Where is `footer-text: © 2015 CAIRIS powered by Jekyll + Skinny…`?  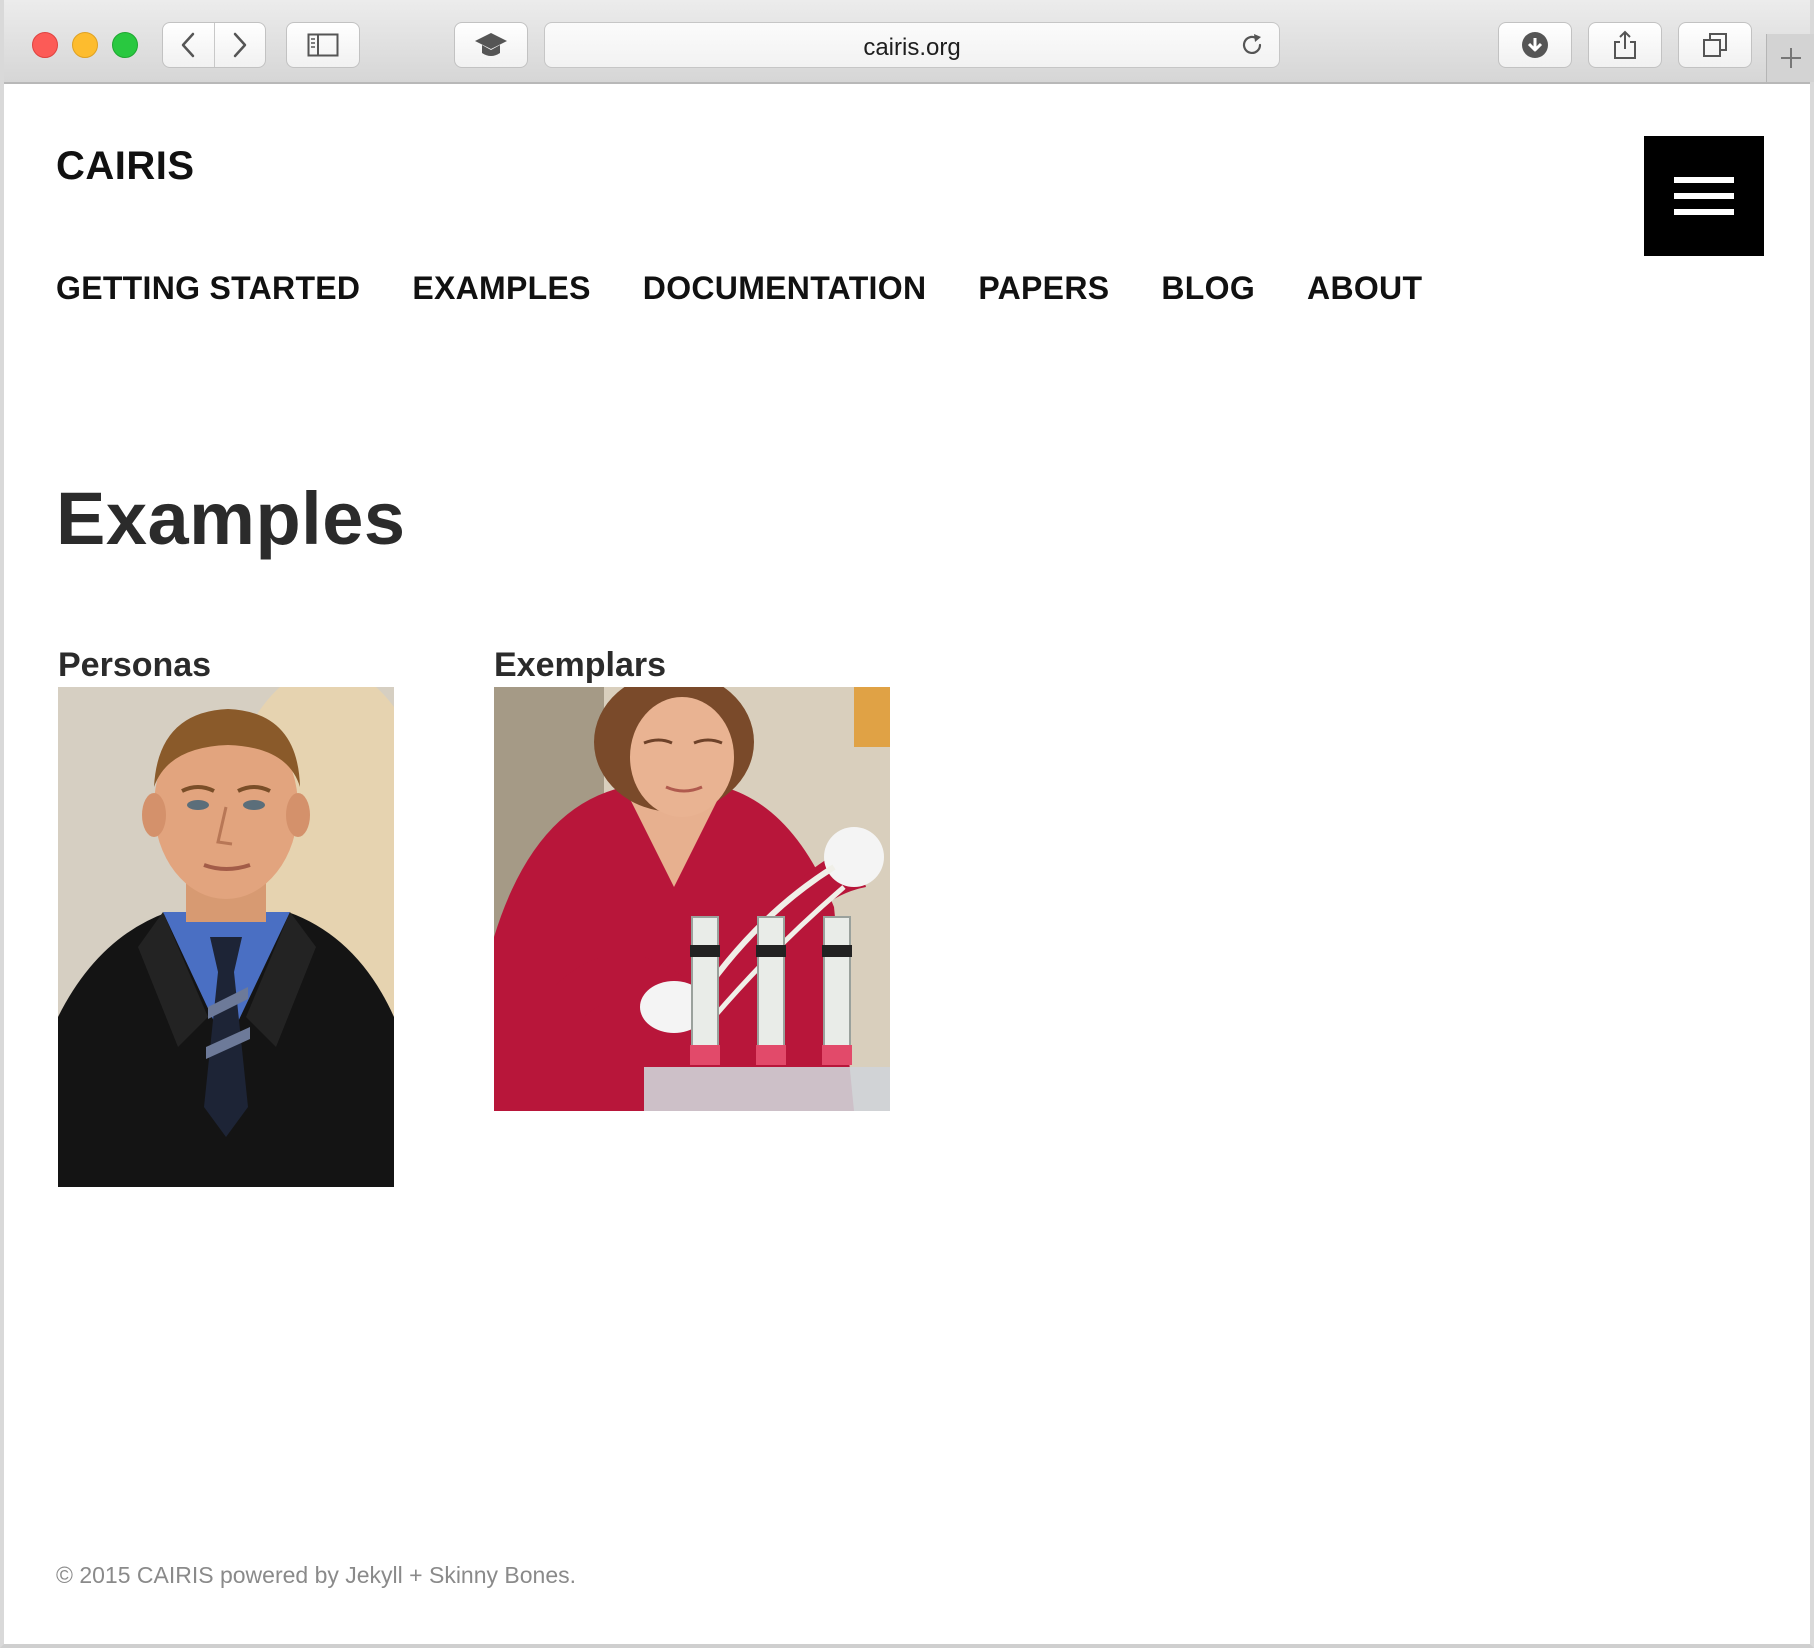 footer-text: © 2015 CAIRIS powered by Jekyll + Skinny… is located at coordinates (316, 1575).